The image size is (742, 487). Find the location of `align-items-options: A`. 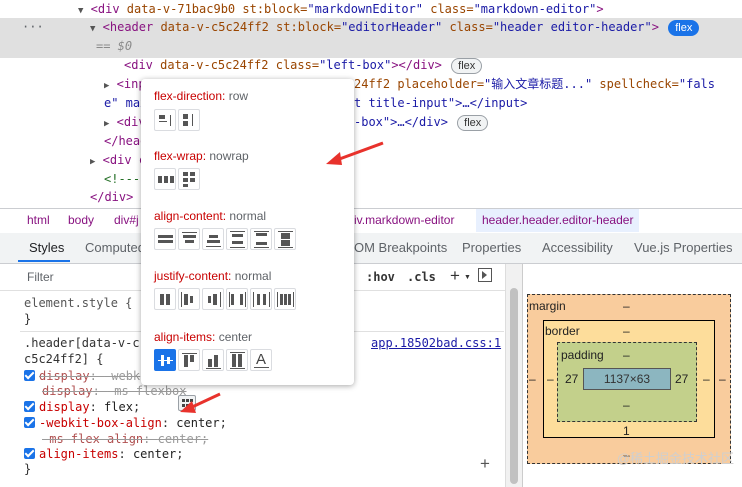

align-items-options: A is located at coordinates (213, 361).